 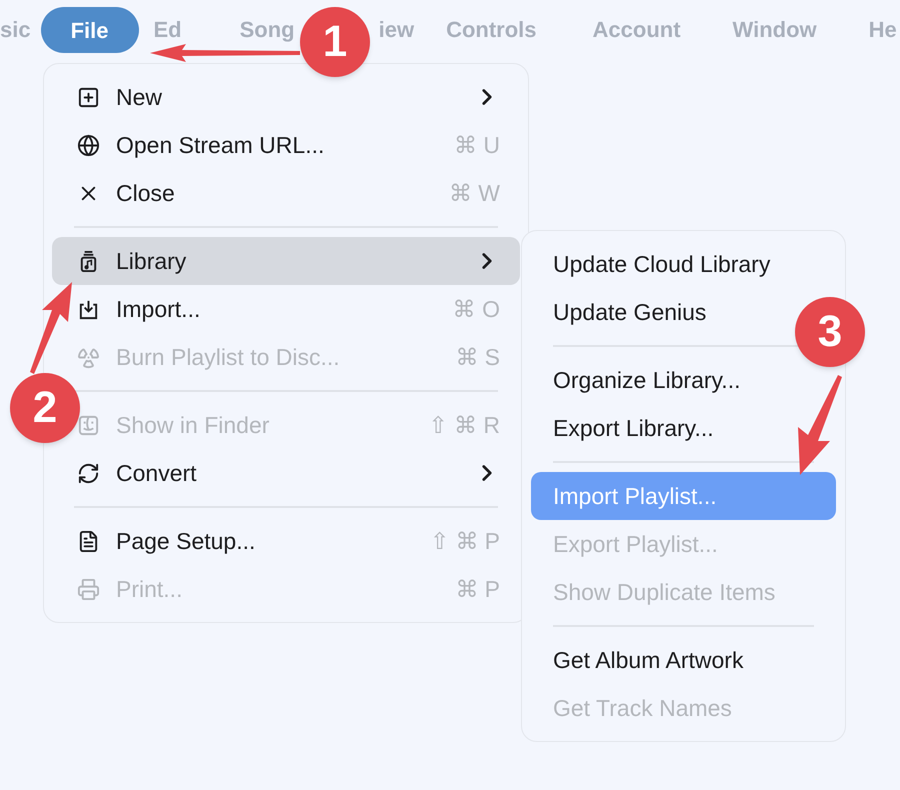 What do you see at coordinates (474, 193) in the screenshot?
I see `shortcut-text: ⌘ W` at bounding box center [474, 193].